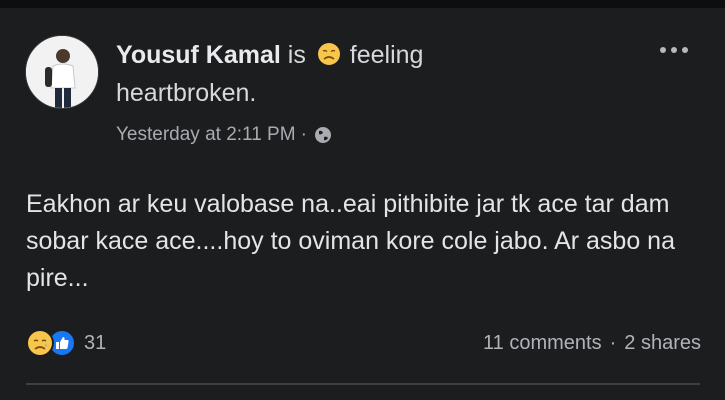 This screenshot has height=400, width=725. What do you see at coordinates (322, 135) in the screenshot?
I see `globe-icon` at bounding box center [322, 135].